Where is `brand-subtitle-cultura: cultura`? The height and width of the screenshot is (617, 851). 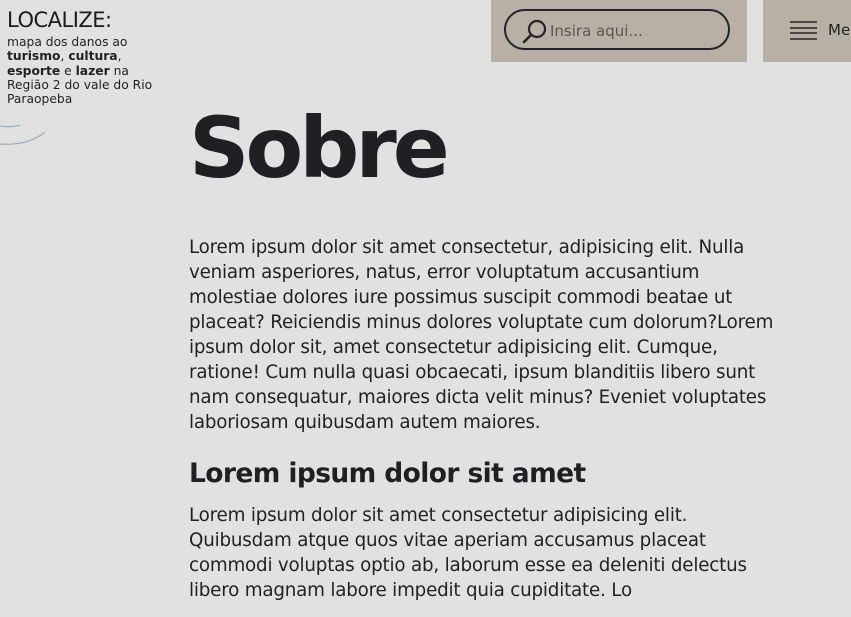 brand-subtitle-cultura: cultura is located at coordinates (93, 56).